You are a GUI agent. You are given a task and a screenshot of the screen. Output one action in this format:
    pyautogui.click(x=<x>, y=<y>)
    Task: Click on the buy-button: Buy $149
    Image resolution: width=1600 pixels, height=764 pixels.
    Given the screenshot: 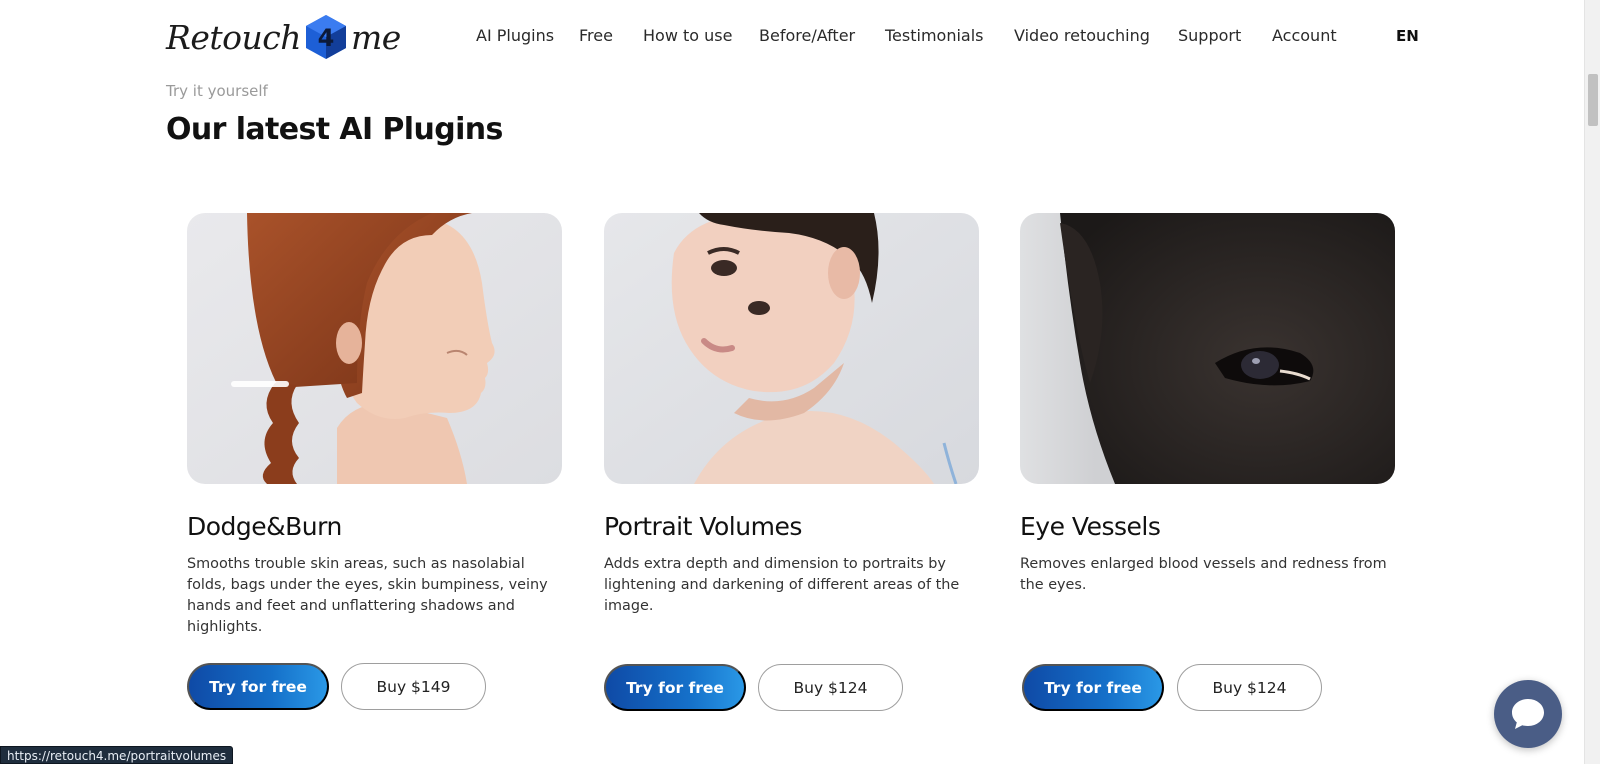 What is the action you would take?
    pyautogui.click(x=413, y=686)
    